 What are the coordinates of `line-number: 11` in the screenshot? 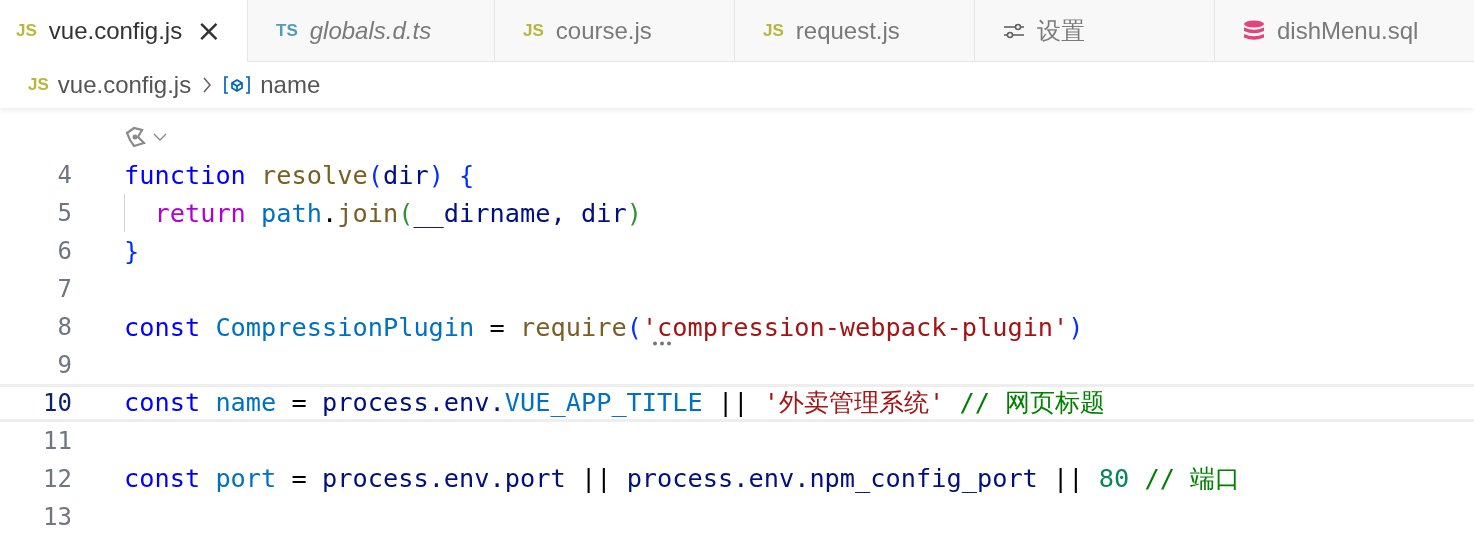 It's located at (57, 441).